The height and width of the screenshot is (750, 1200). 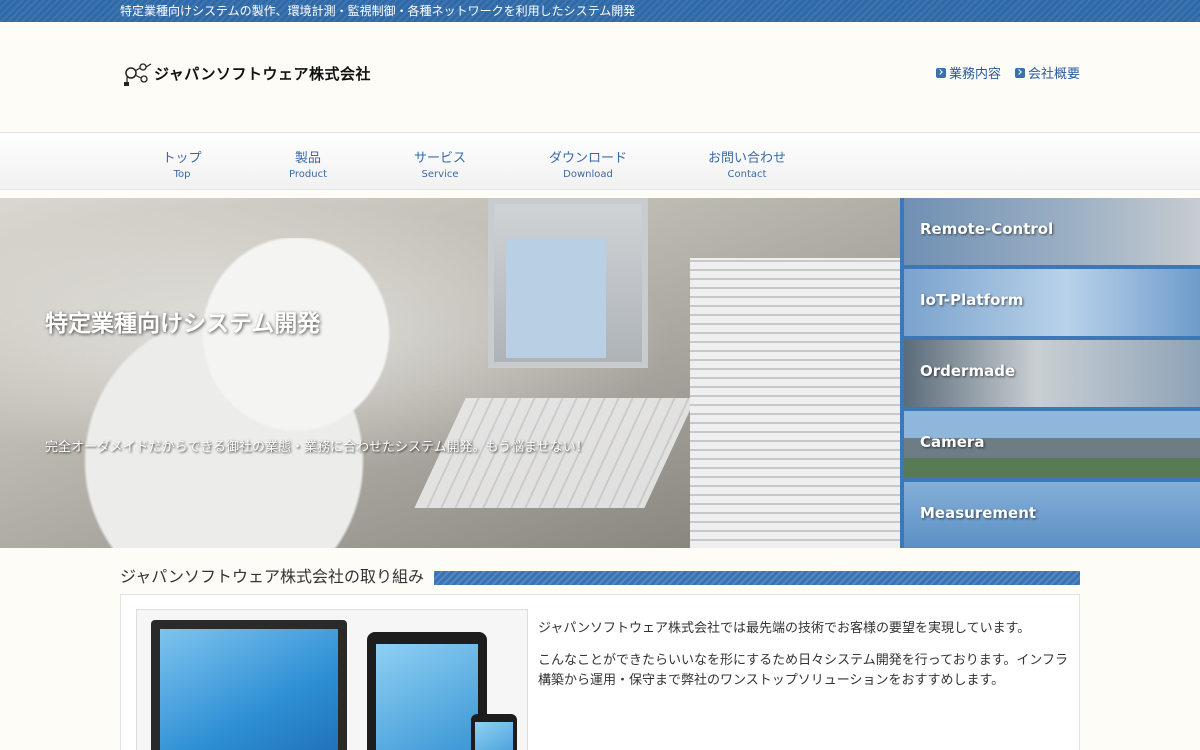 What do you see at coordinates (795, 403) in the screenshot?
I see `hero-server-graphic` at bounding box center [795, 403].